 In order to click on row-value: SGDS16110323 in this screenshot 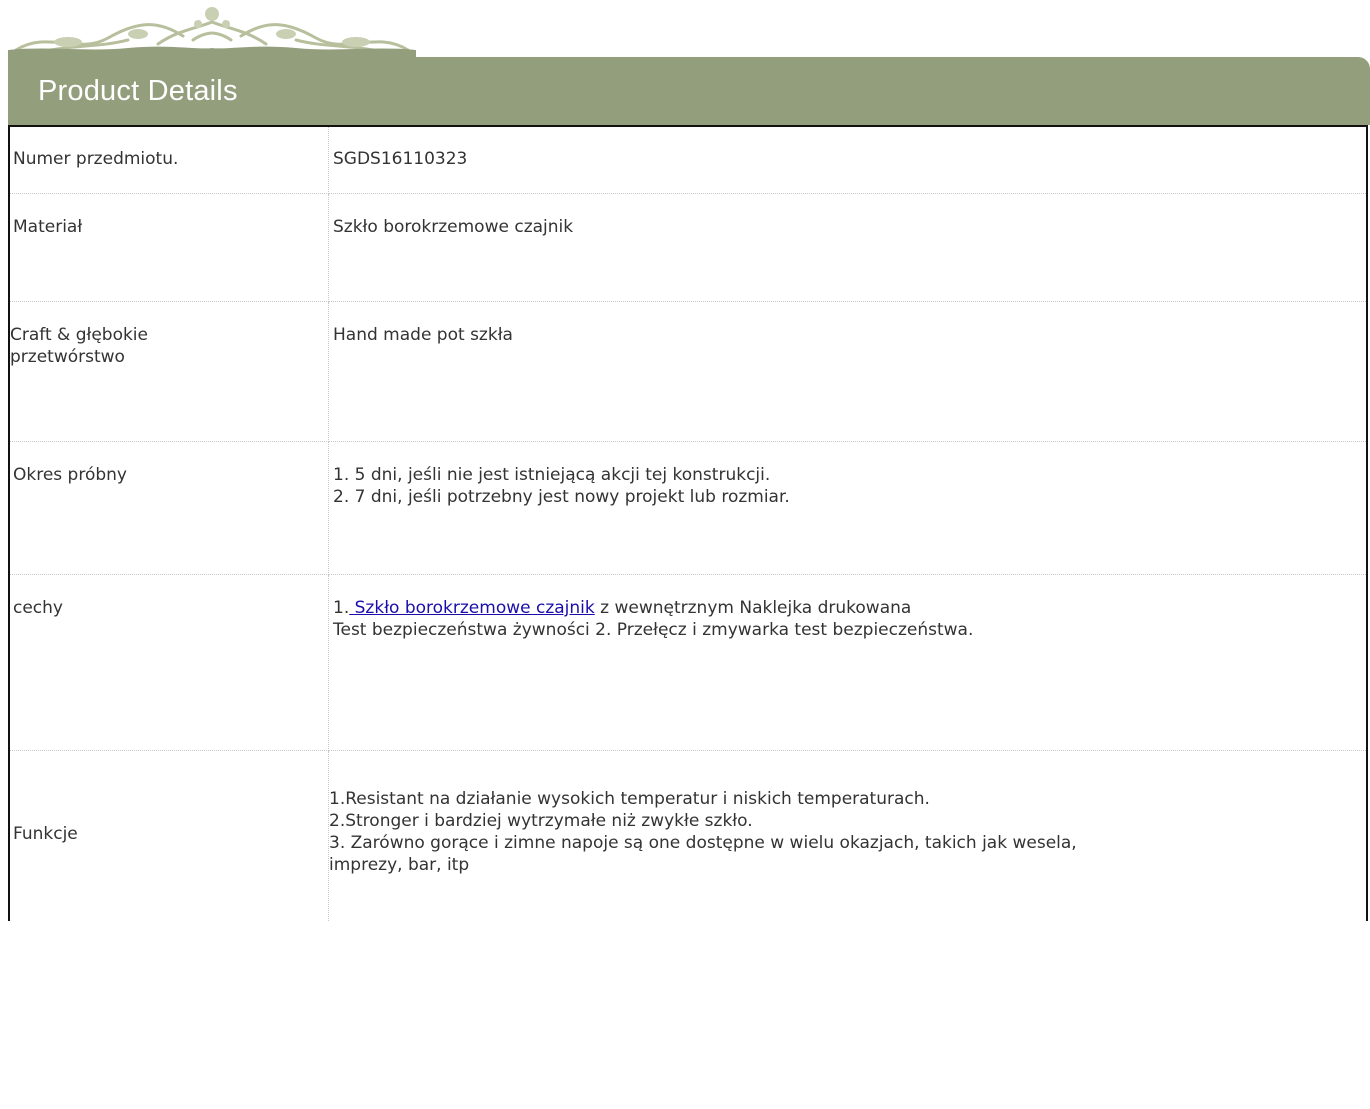, I will do `click(400, 159)`.